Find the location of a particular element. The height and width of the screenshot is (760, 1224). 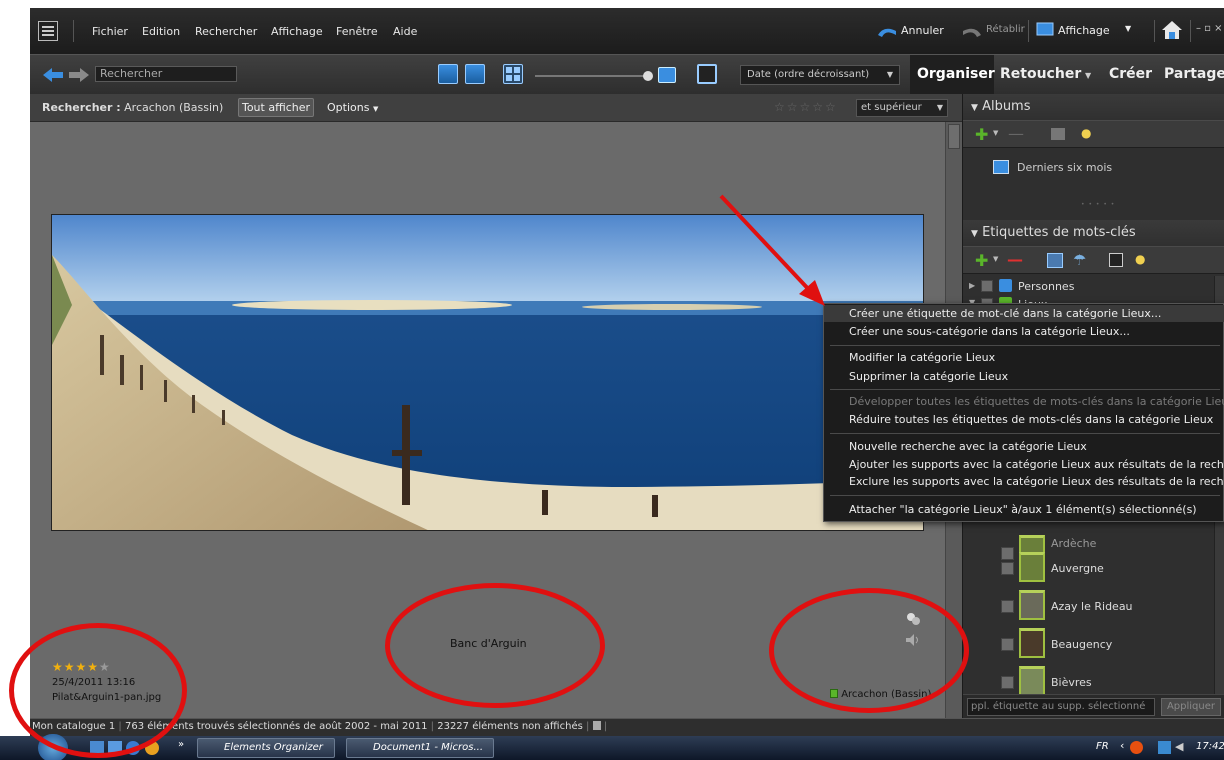

options-menu: Options ▼ is located at coordinates (352, 107).